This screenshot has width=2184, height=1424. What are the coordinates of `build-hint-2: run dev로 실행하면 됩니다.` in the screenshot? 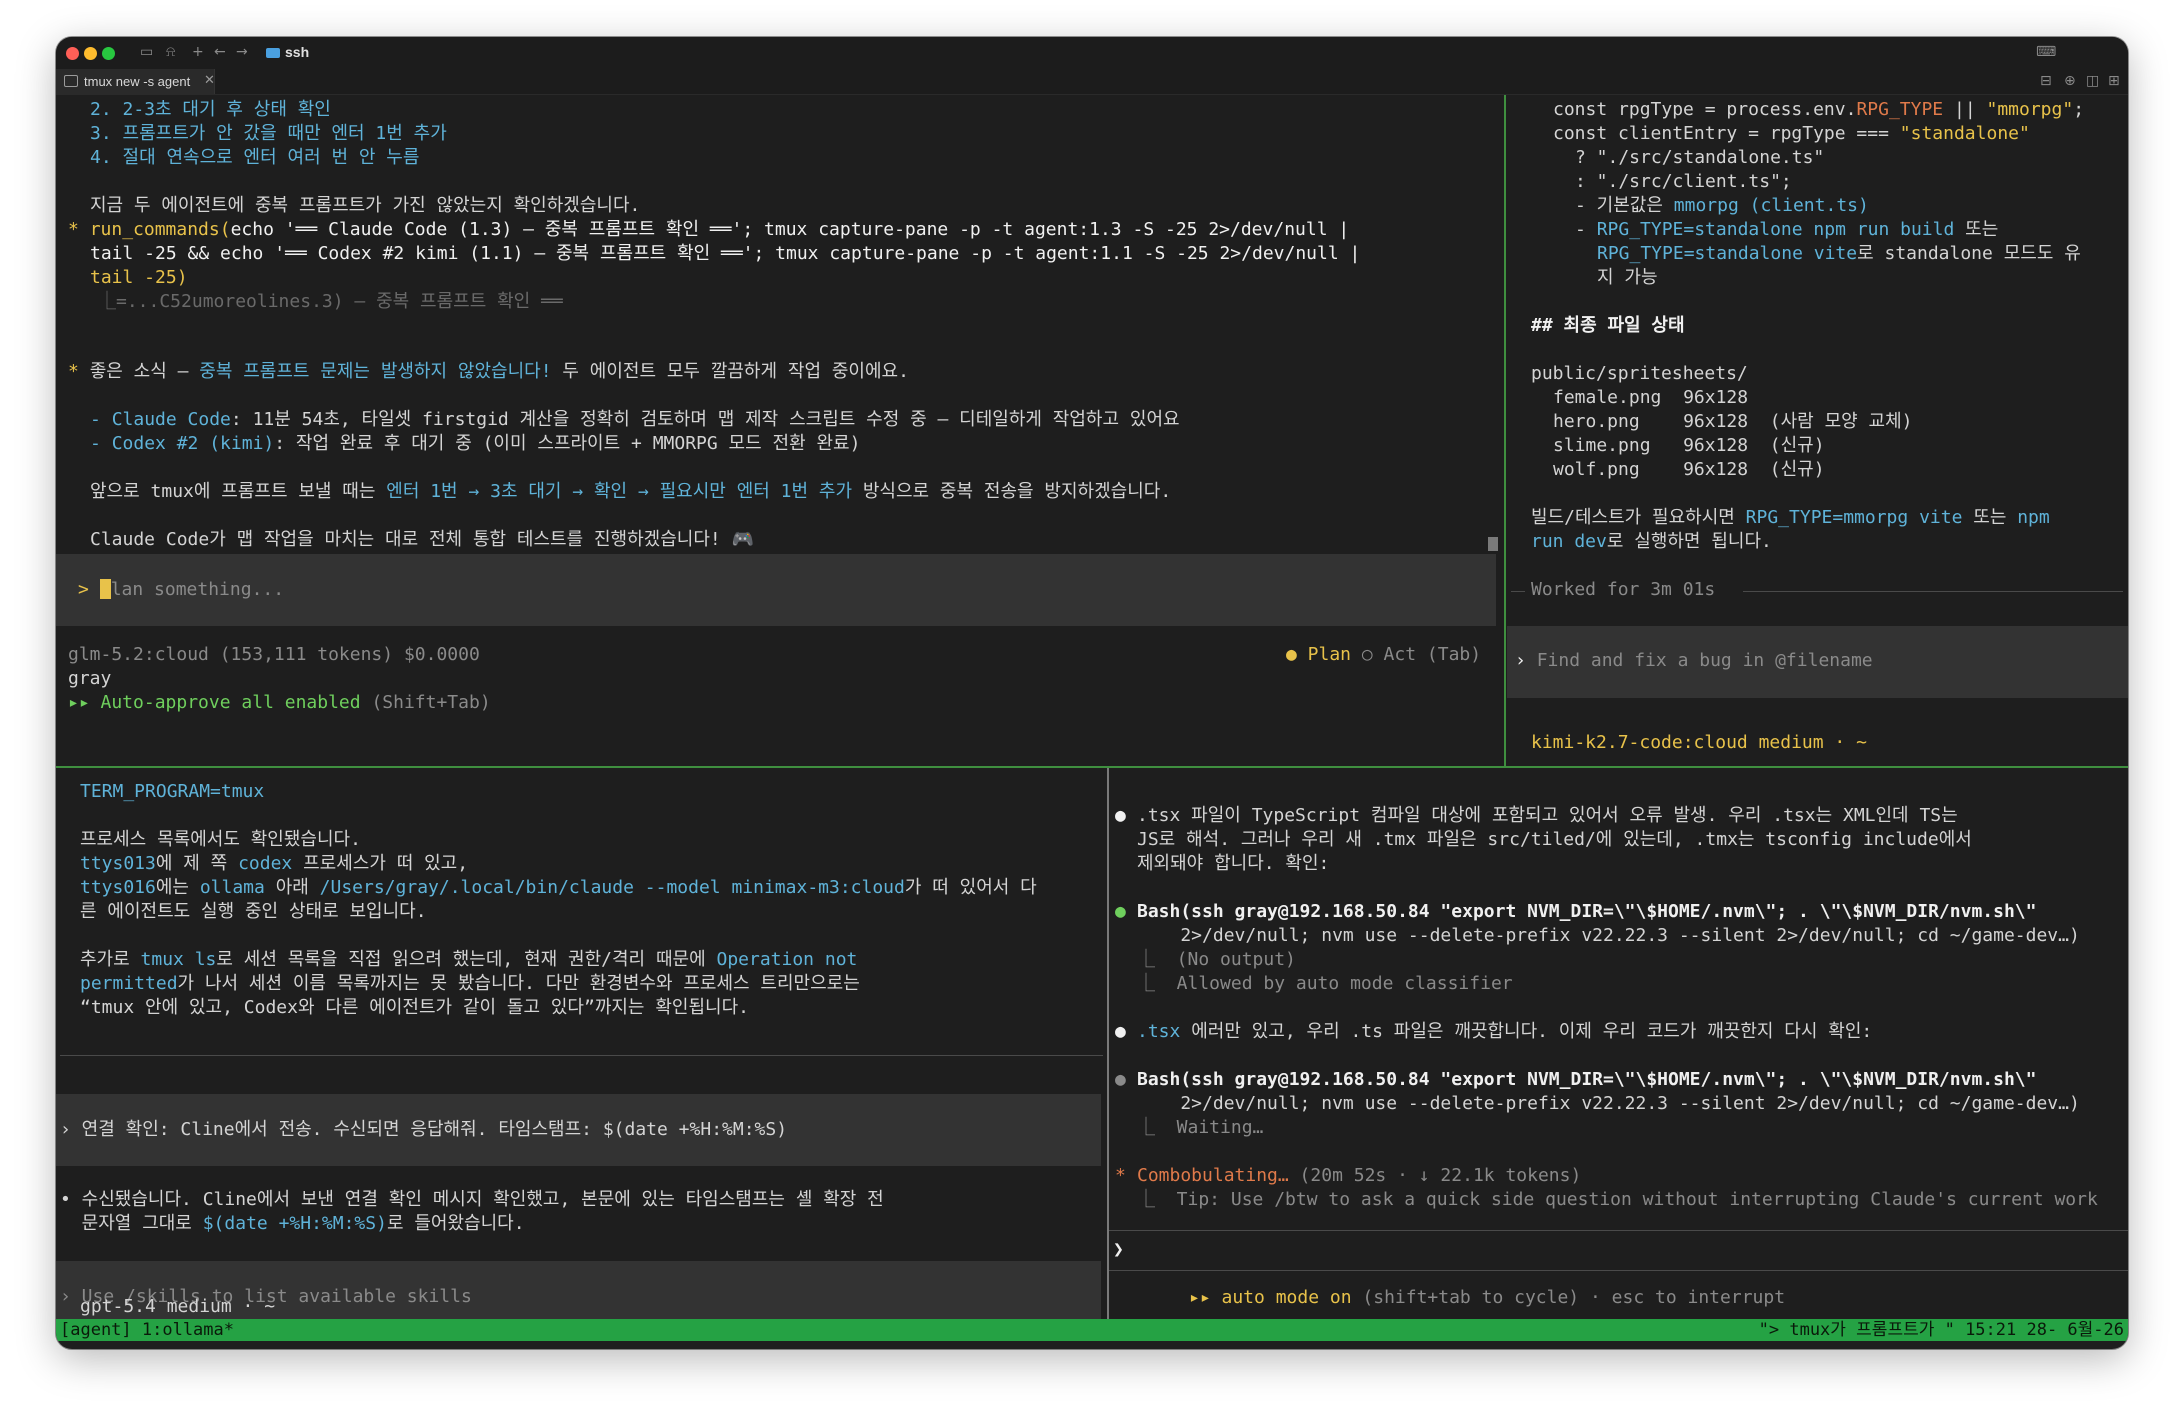 It's located at (1651, 541).